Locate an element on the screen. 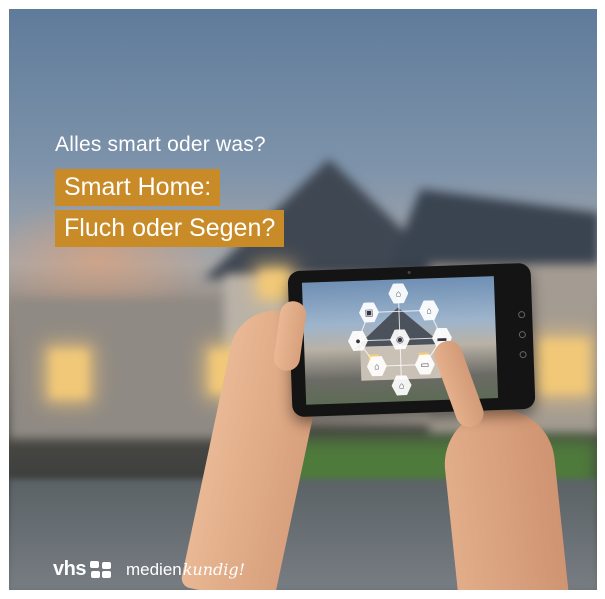  vhs-logo-text: vhs is located at coordinates (69, 569).